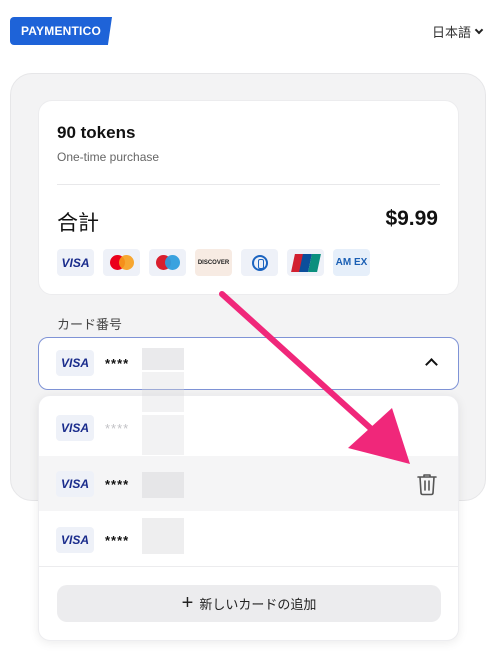 This screenshot has width=500, height=663. Describe the element at coordinates (78, 223) in the screenshot. I see `total-label: 合計` at that location.